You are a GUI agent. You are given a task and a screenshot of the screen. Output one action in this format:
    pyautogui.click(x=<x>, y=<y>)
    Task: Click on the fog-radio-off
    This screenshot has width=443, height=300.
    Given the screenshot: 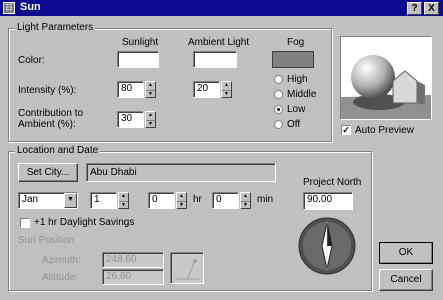 What is the action you would take?
    pyautogui.click(x=278, y=124)
    